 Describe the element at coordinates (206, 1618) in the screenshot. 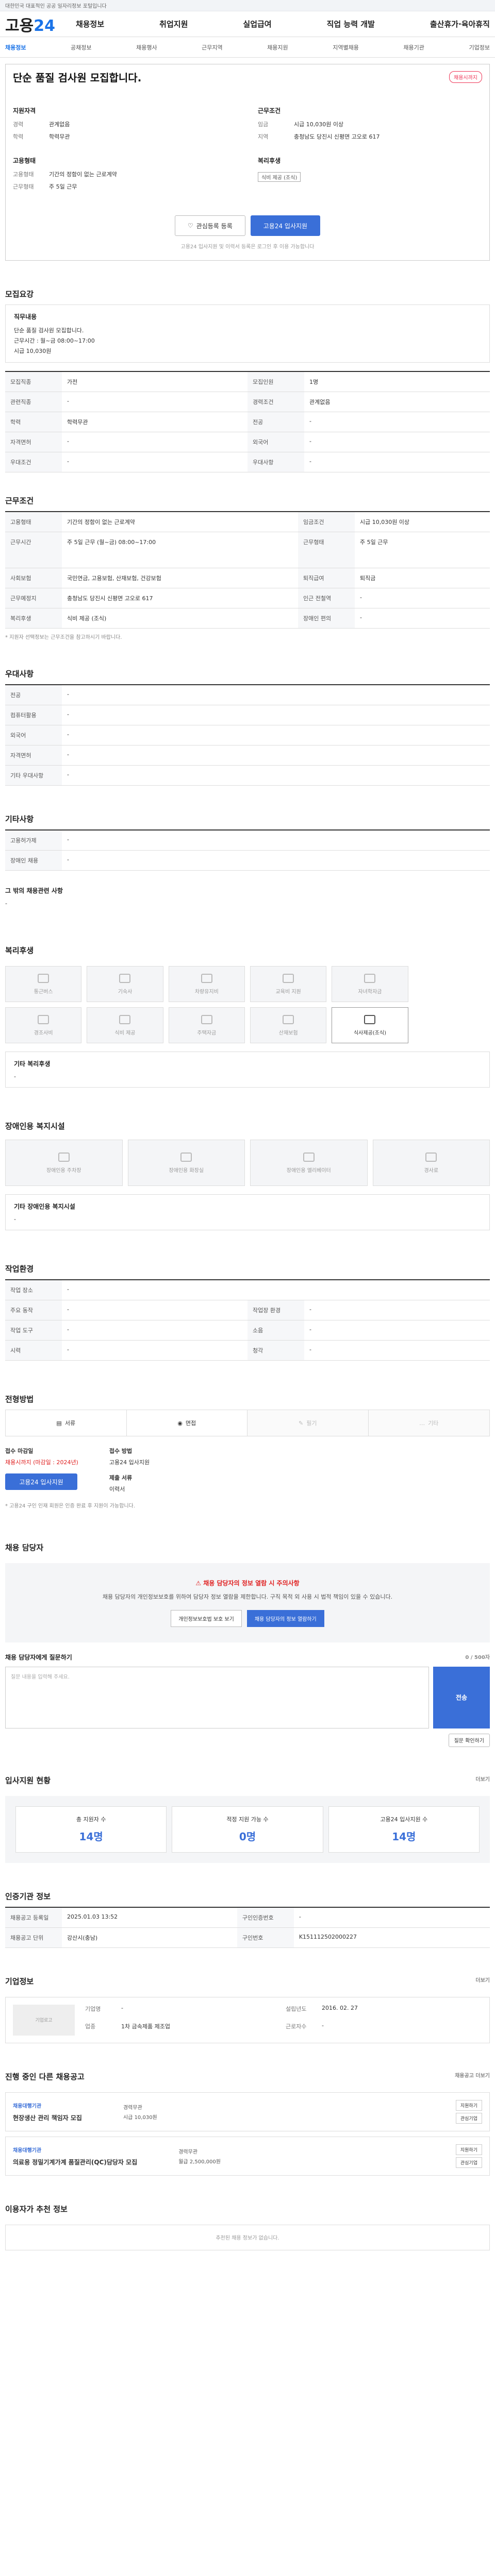

I see `privacy-button: 개인정보보호법 보호 보기` at that location.